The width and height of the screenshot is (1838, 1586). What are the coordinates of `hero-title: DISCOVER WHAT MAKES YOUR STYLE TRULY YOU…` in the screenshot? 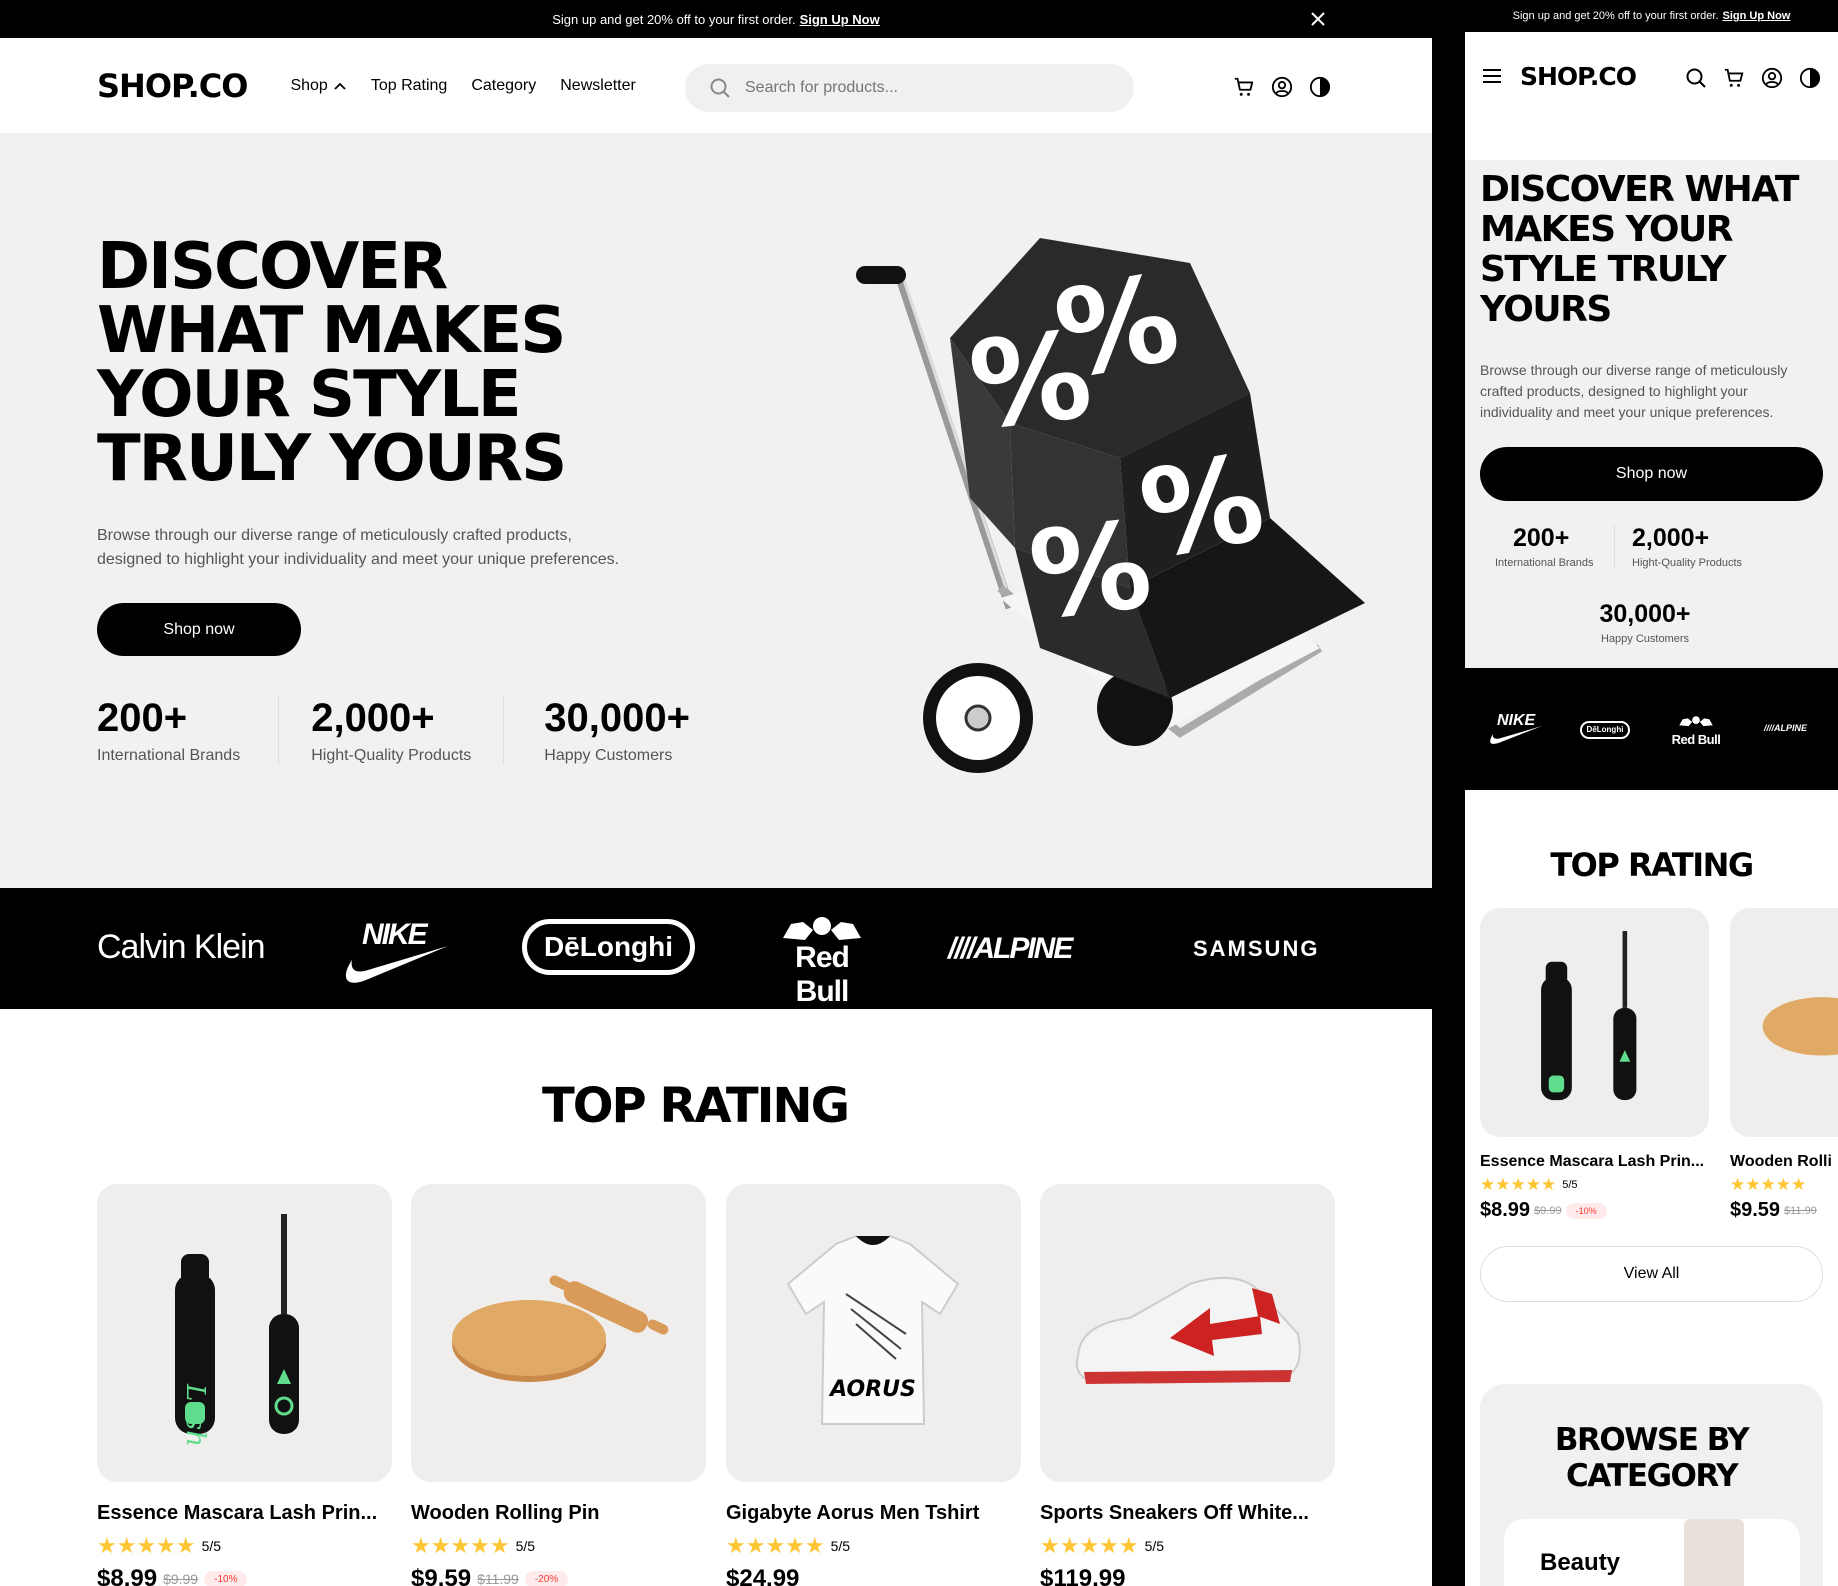 It's located at (332, 363).